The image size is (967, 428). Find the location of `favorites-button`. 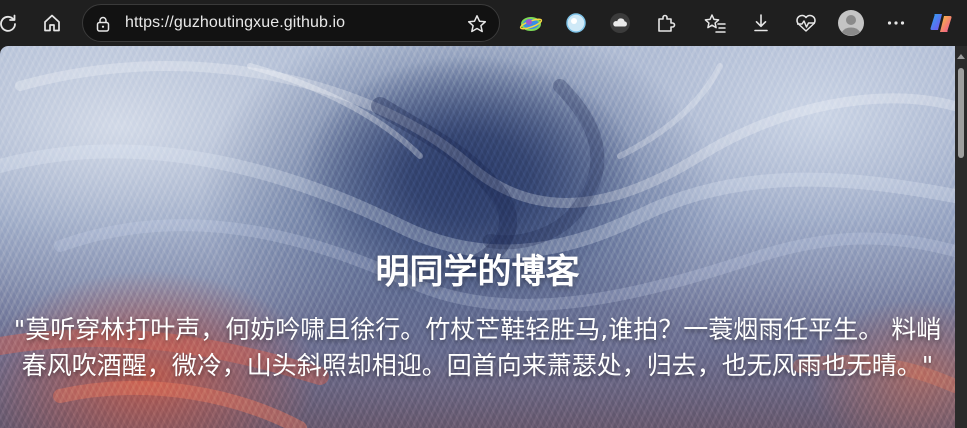

favorites-button is located at coordinates (715, 23).